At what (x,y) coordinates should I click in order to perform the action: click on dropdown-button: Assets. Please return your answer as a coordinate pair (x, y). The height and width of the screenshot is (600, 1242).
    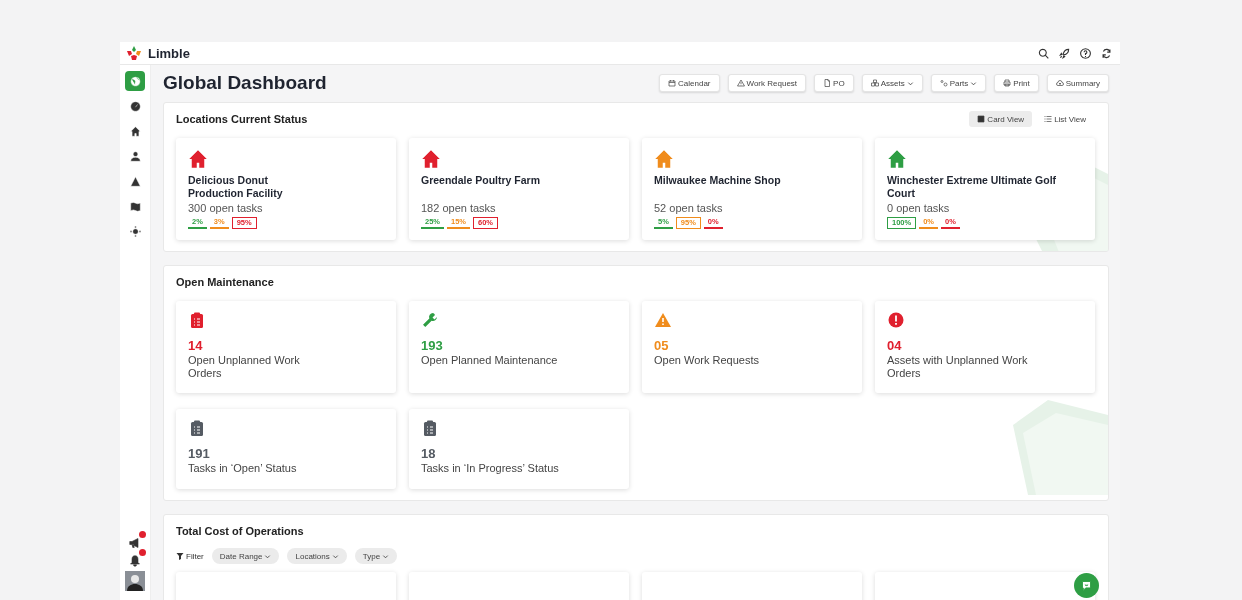
    Looking at the image, I should click on (892, 83).